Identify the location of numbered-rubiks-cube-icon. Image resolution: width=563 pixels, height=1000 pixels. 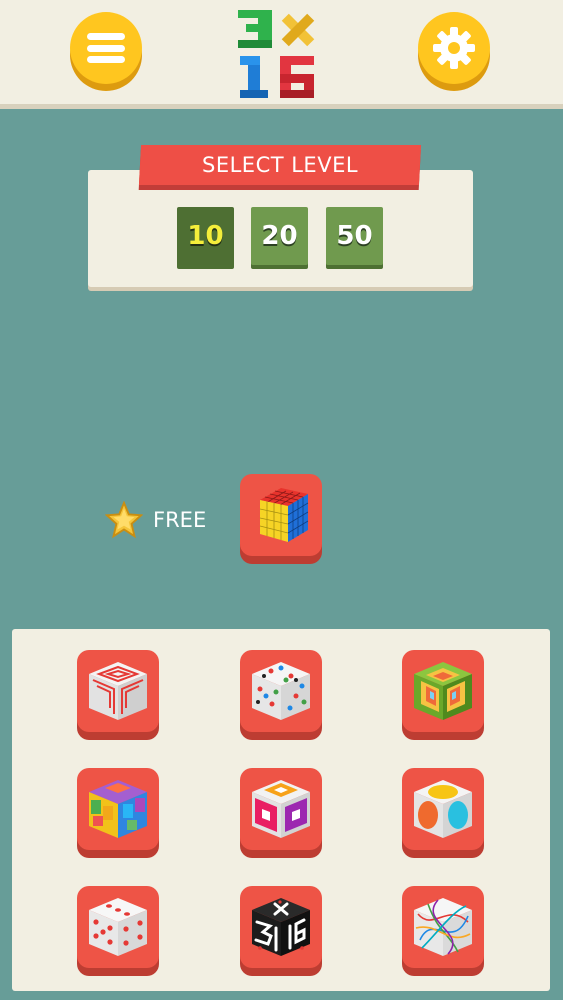
(284, 515).